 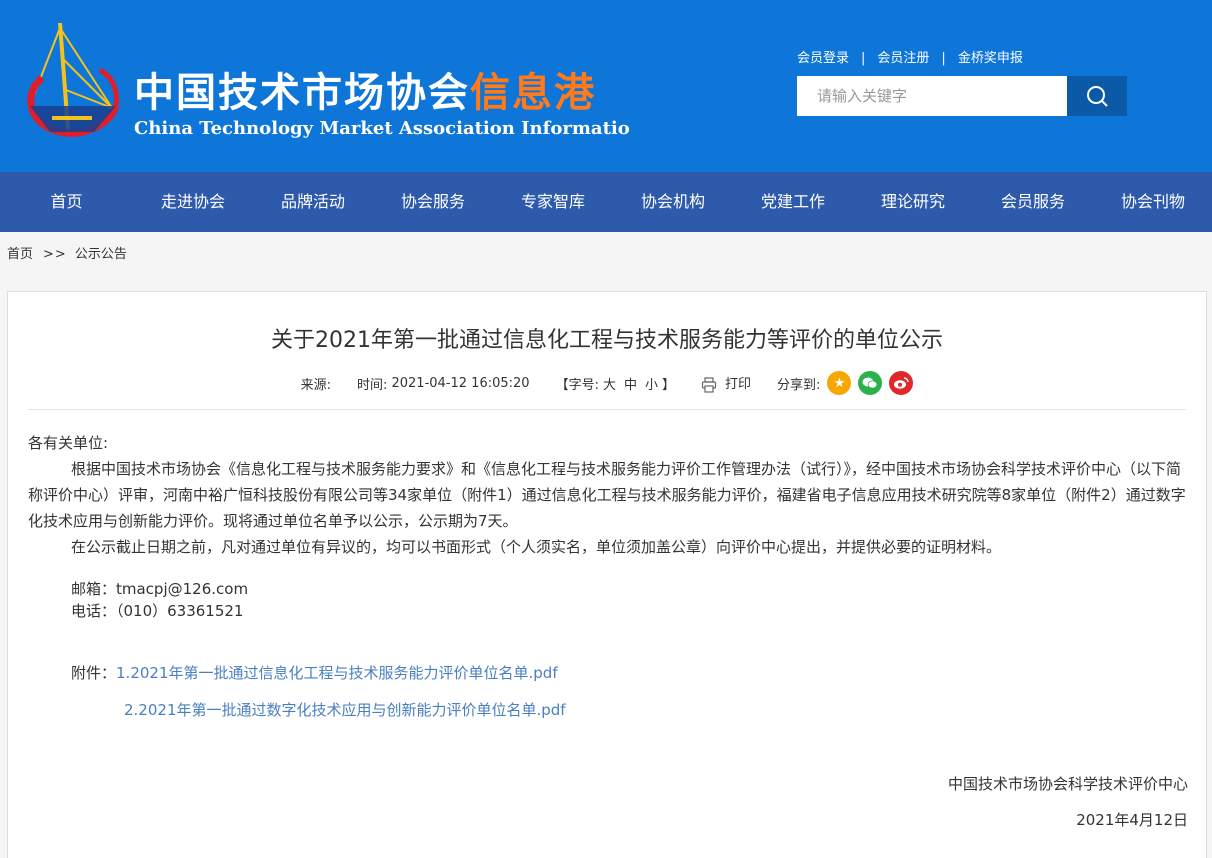 I want to click on attachment-line-1: 附件：1.2021年第一批通过信息化工程与技术服务能力评价单位名单.pdf, so click(x=608, y=673).